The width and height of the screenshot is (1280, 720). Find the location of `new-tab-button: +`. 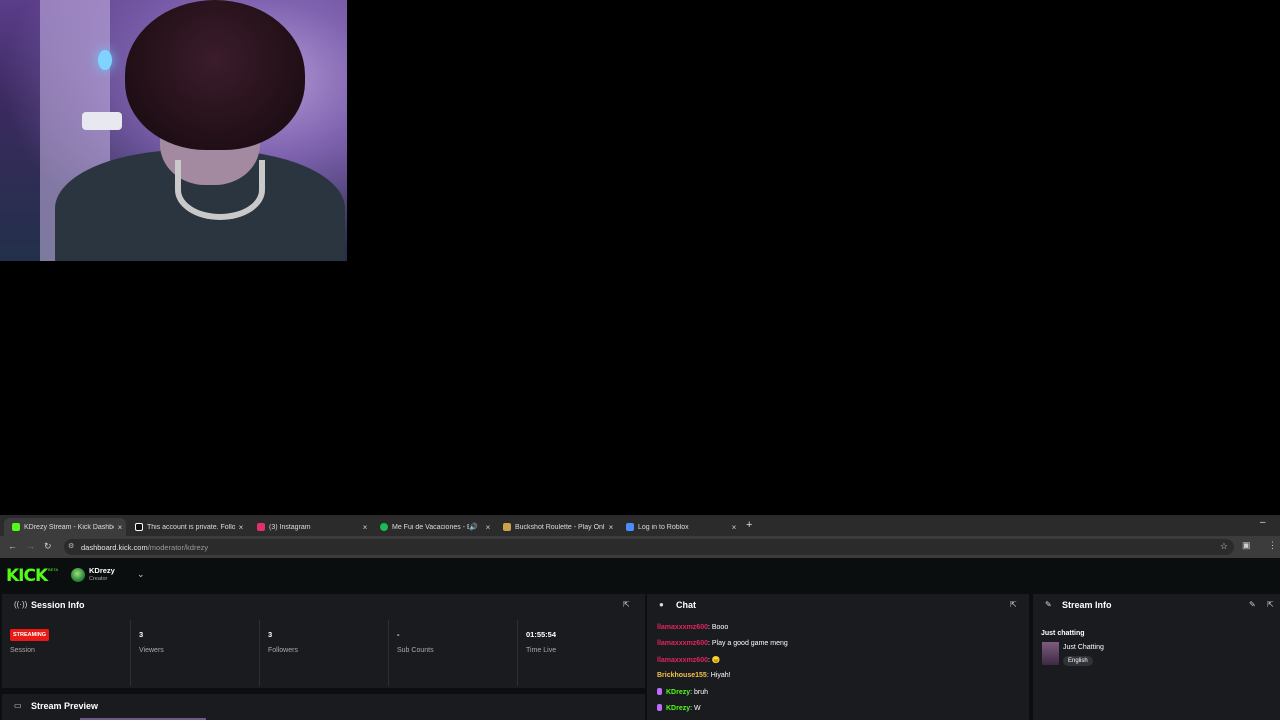

new-tab-button: + is located at coordinates (749, 525).